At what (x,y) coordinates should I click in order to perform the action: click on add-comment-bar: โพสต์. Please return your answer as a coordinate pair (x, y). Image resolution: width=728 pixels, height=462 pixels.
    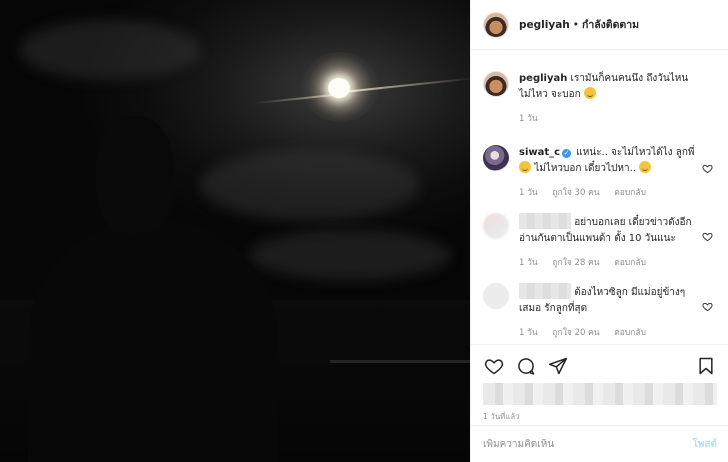
    Looking at the image, I should click on (599, 443).